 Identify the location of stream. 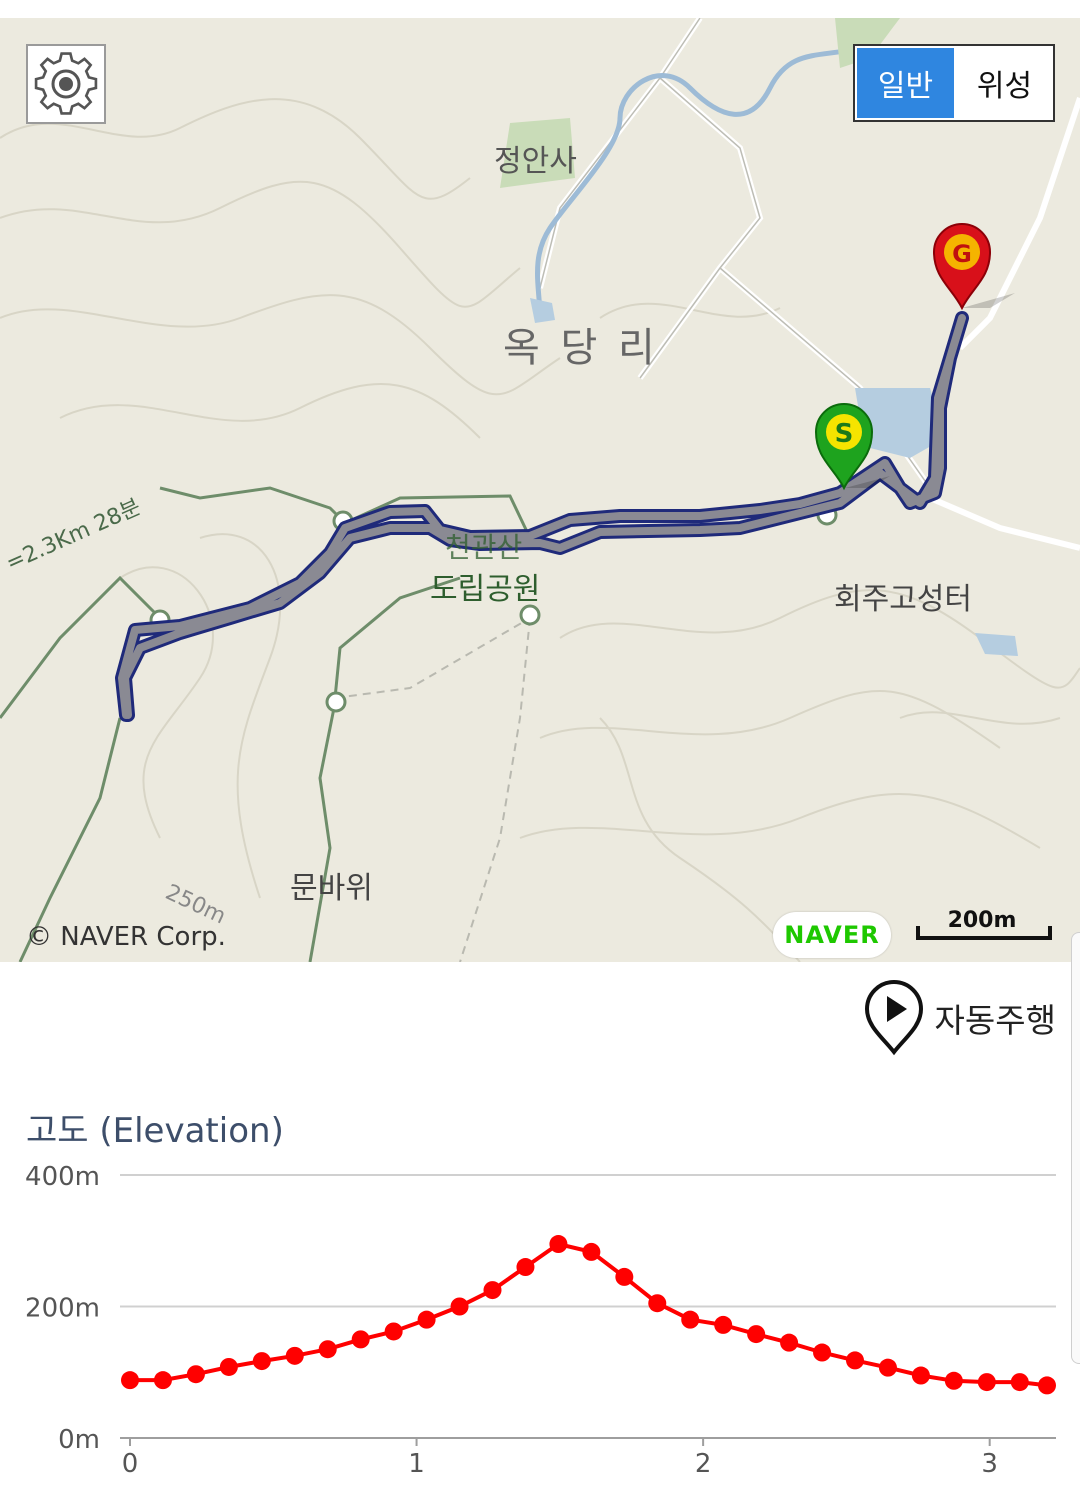
(698, 182).